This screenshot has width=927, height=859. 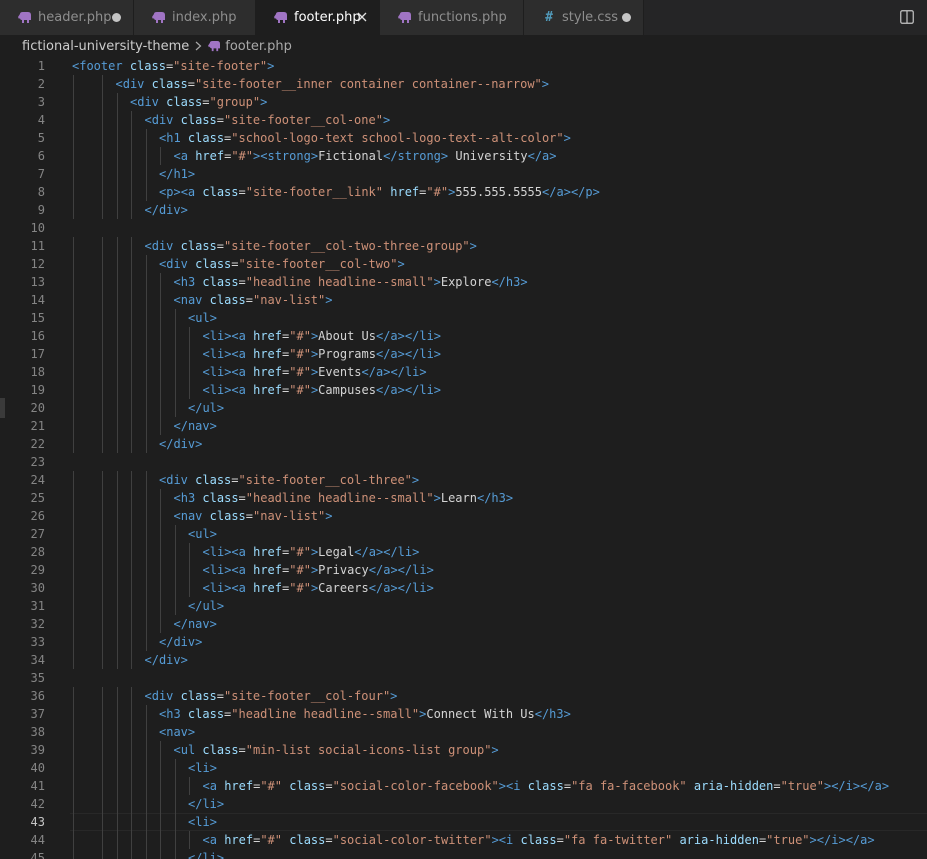 I want to click on code-line: 16 <li><a href="#">About Us</a></li>, so click(x=463, y=336).